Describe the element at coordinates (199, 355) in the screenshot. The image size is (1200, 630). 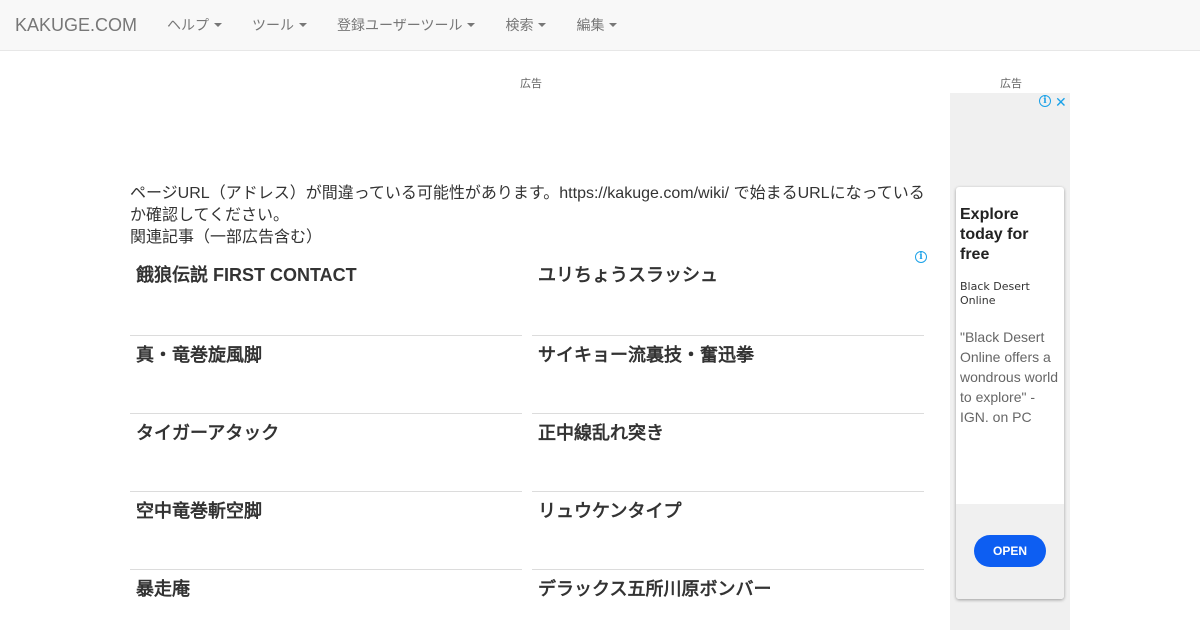
I see `related-item-label: 真・竜巻旋風脚` at that location.